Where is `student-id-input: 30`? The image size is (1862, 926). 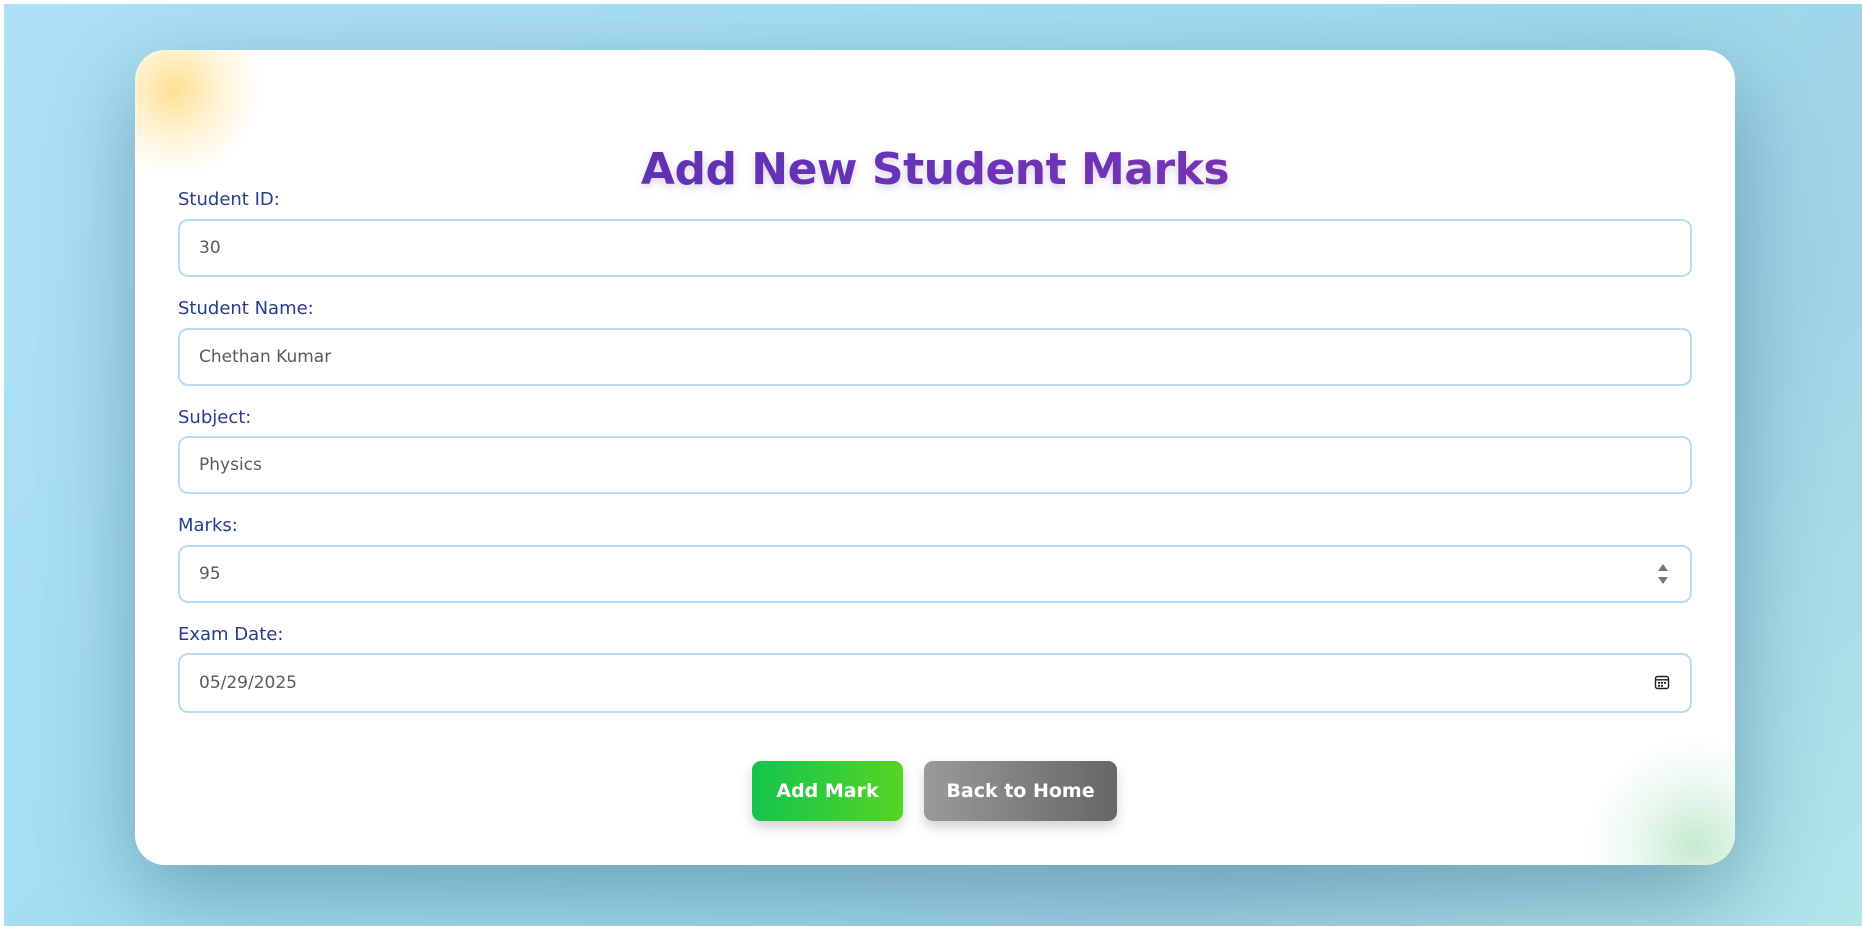 student-id-input: 30 is located at coordinates (935, 248).